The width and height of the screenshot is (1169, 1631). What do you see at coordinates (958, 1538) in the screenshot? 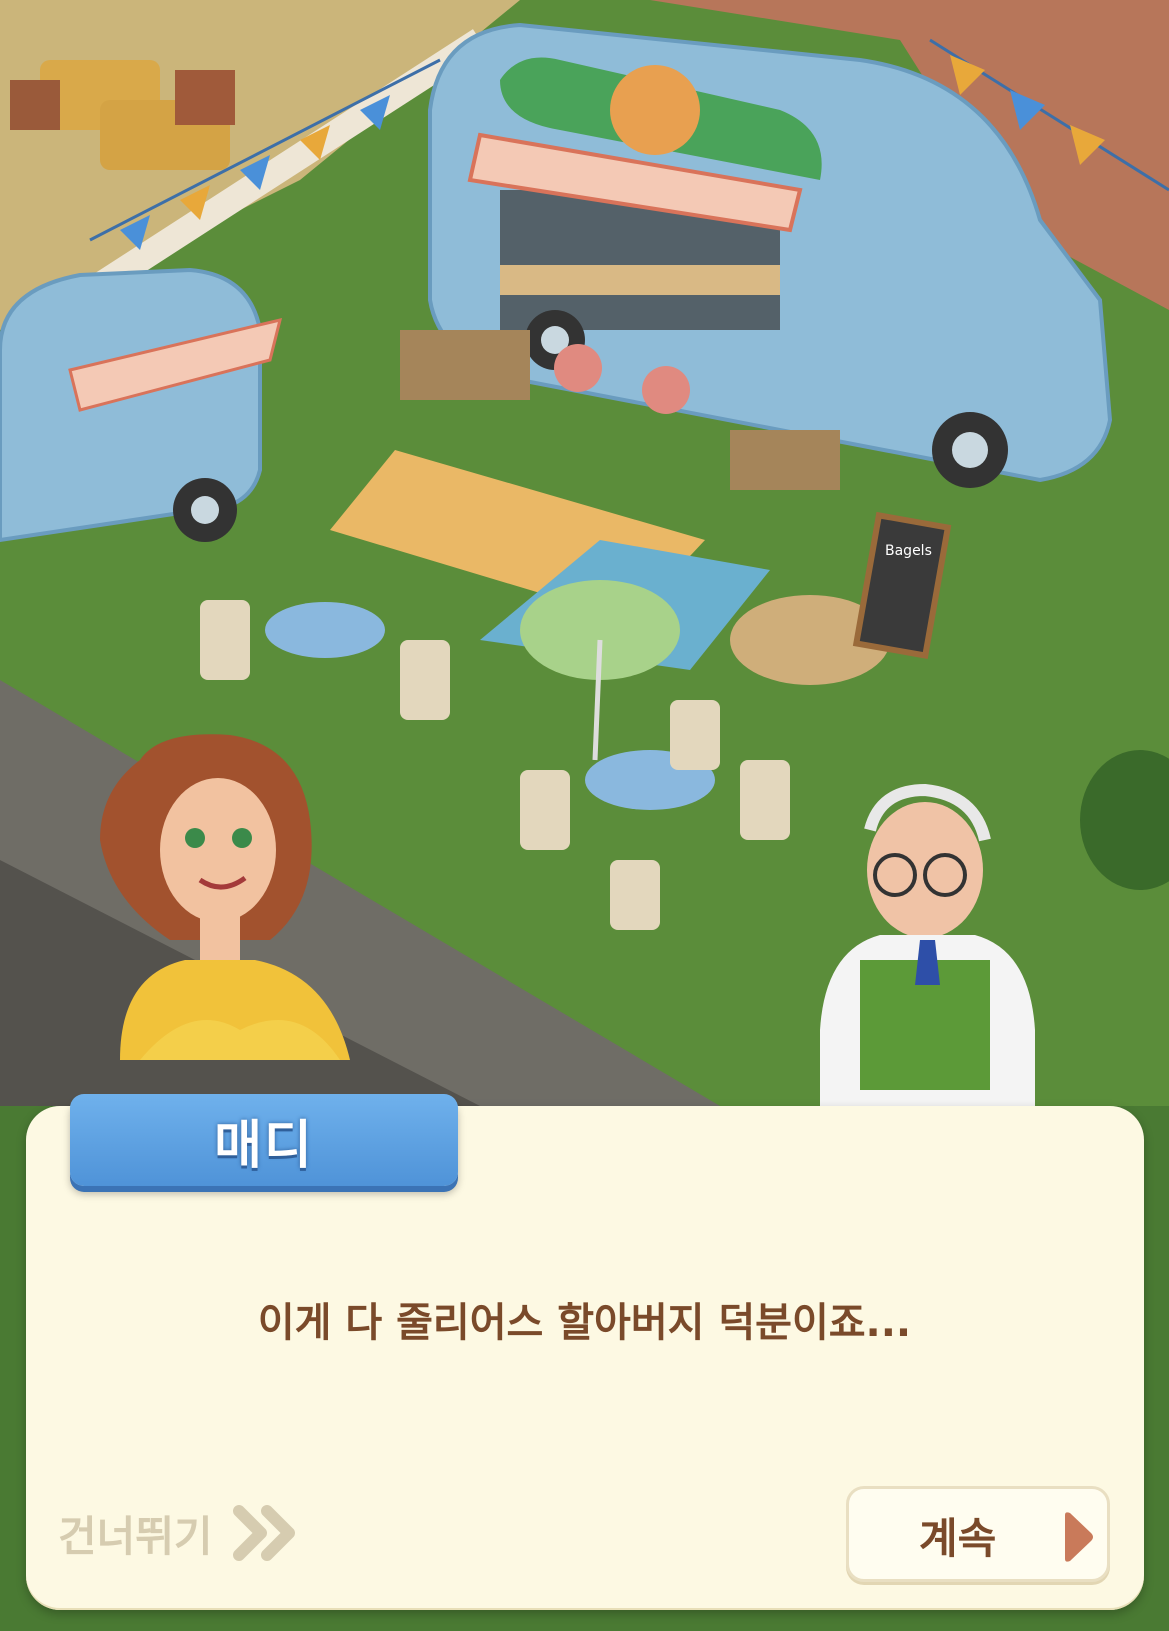
I see `continue-label: 계속` at bounding box center [958, 1538].